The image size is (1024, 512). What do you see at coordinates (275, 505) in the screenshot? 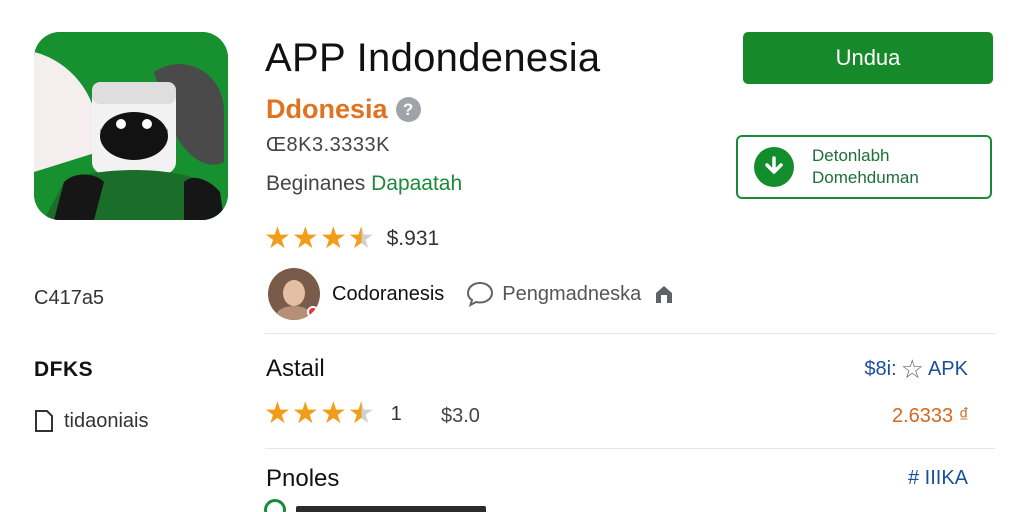
I see `radio-icon` at bounding box center [275, 505].